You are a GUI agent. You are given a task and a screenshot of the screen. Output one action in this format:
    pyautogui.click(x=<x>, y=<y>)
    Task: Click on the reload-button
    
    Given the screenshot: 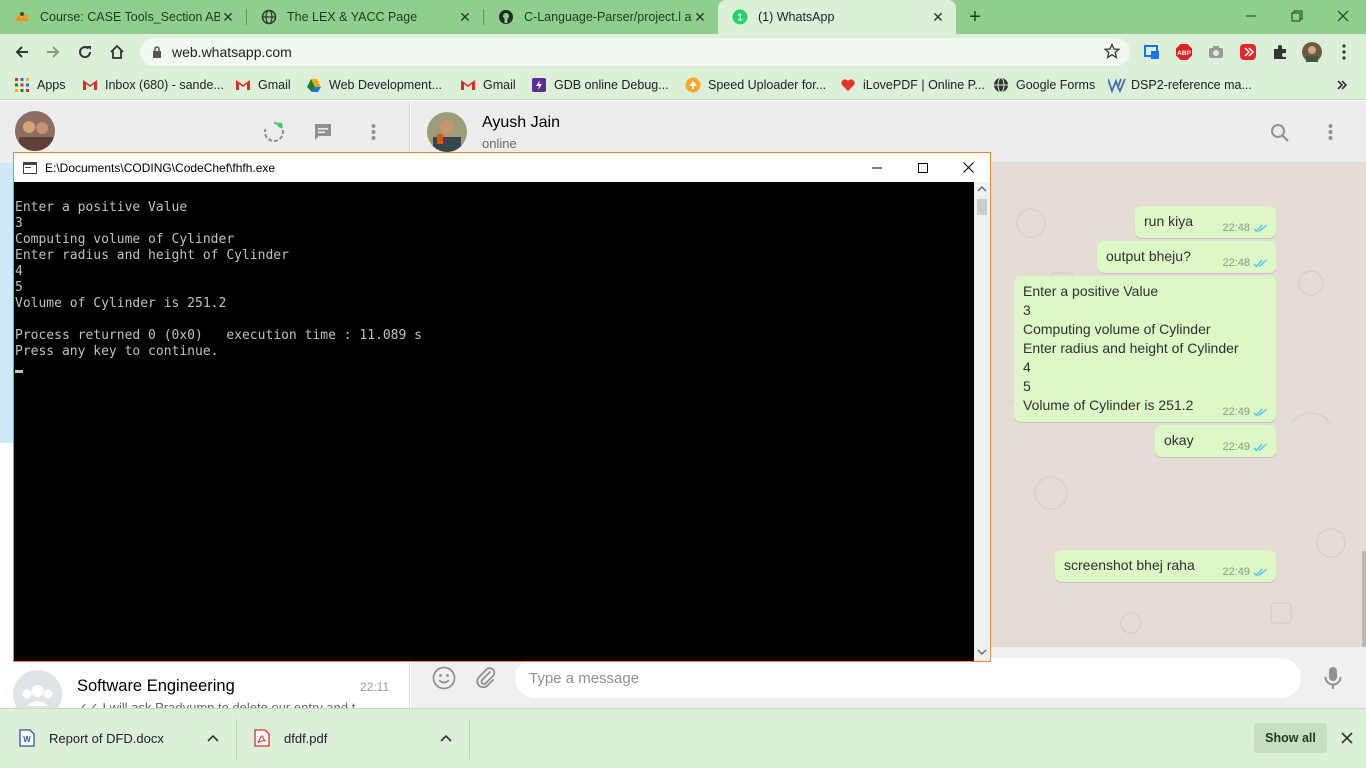 What is the action you would take?
    pyautogui.click(x=85, y=52)
    